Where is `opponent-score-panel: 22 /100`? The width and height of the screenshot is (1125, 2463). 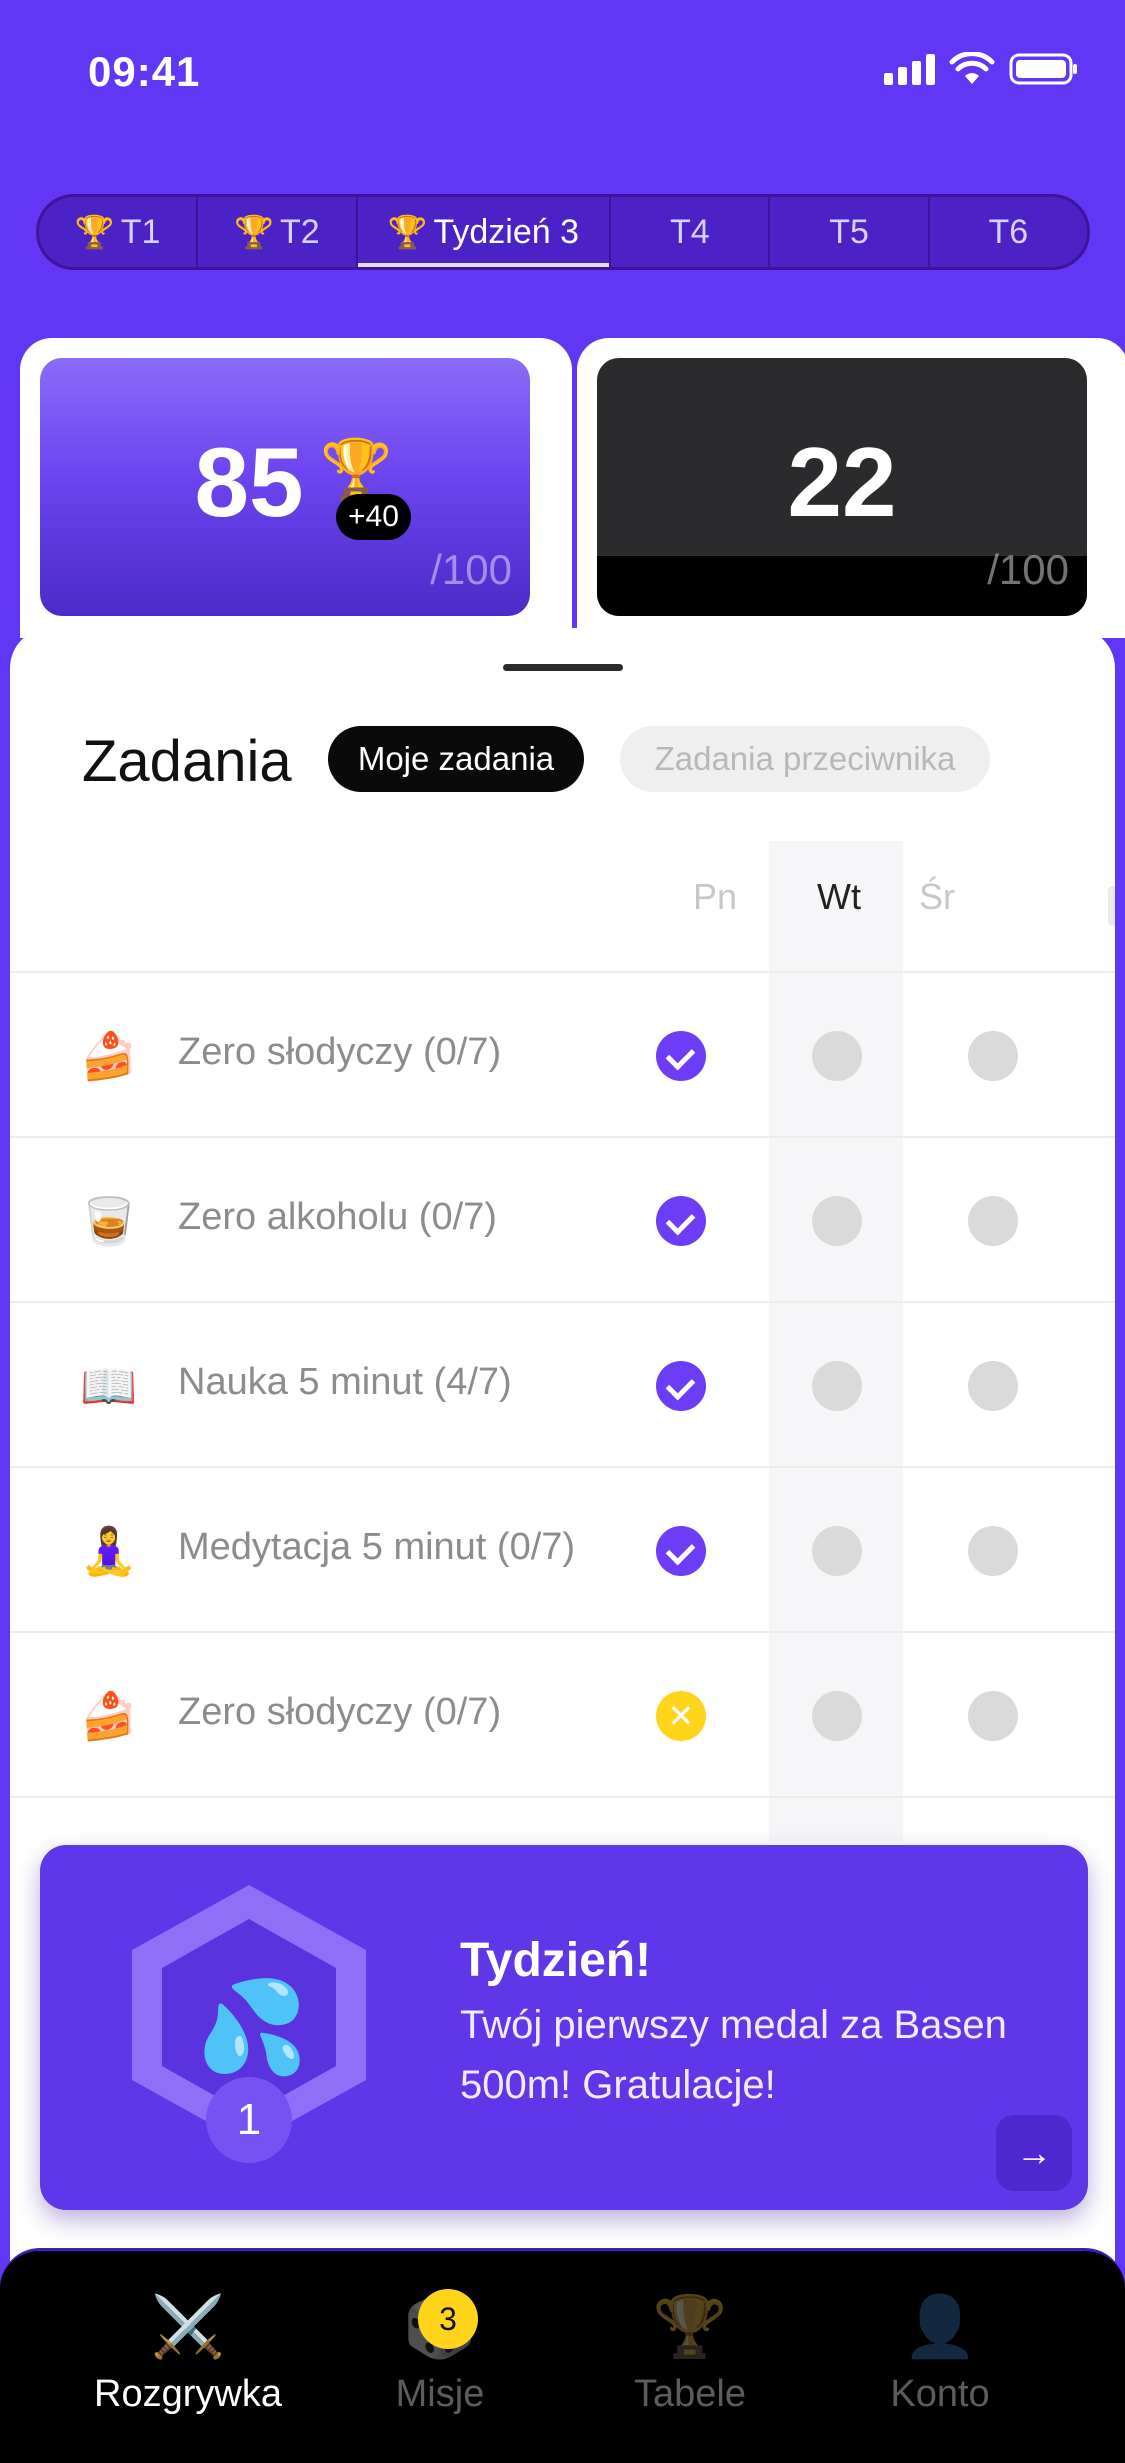
opponent-score-panel: 22 /100 is located at coordinates (851, 488).